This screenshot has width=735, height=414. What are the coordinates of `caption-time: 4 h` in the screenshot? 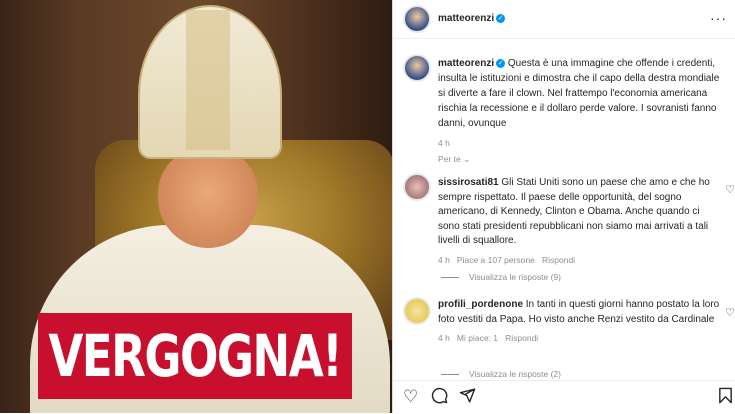 It's located at (444, 143).